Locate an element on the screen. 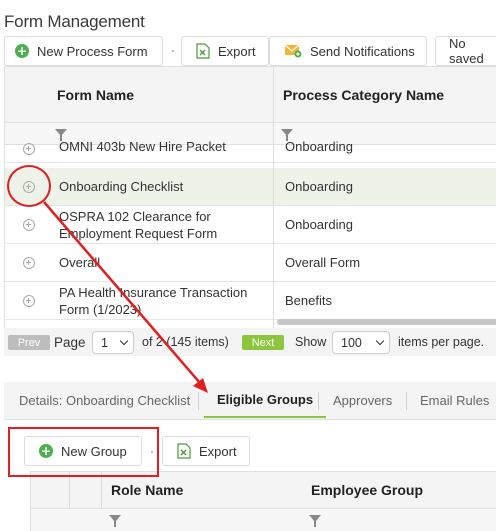 The image size is (496, 531). page-size-select: 100 is located at coordinates (361, 342).